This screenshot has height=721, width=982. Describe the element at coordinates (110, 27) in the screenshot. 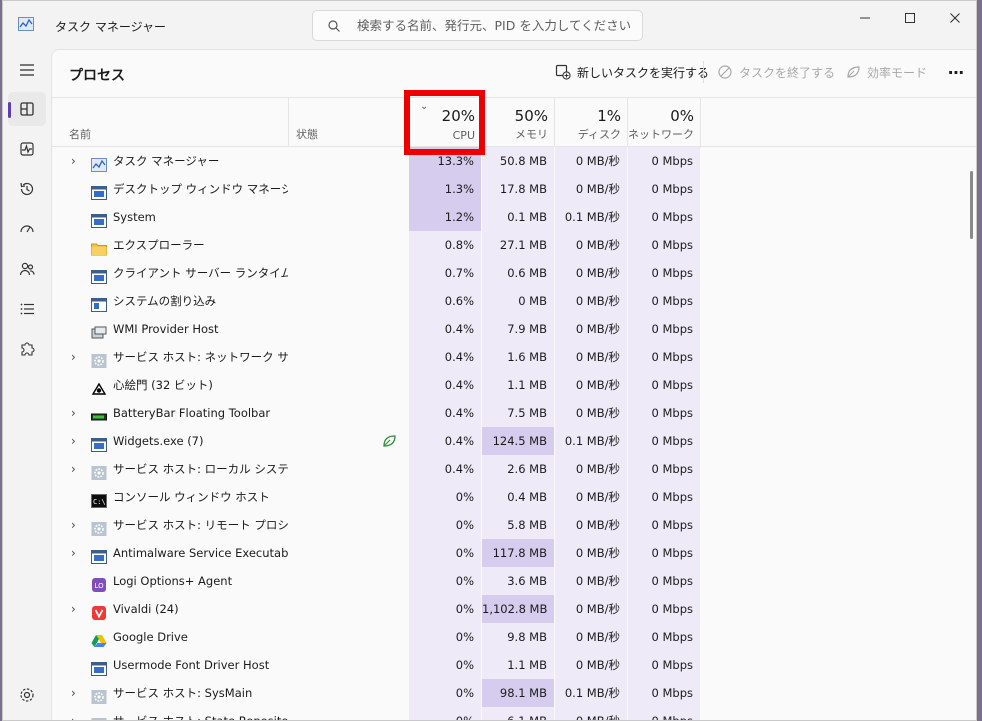

I see `app-title: タスク マネージャー` at that location.